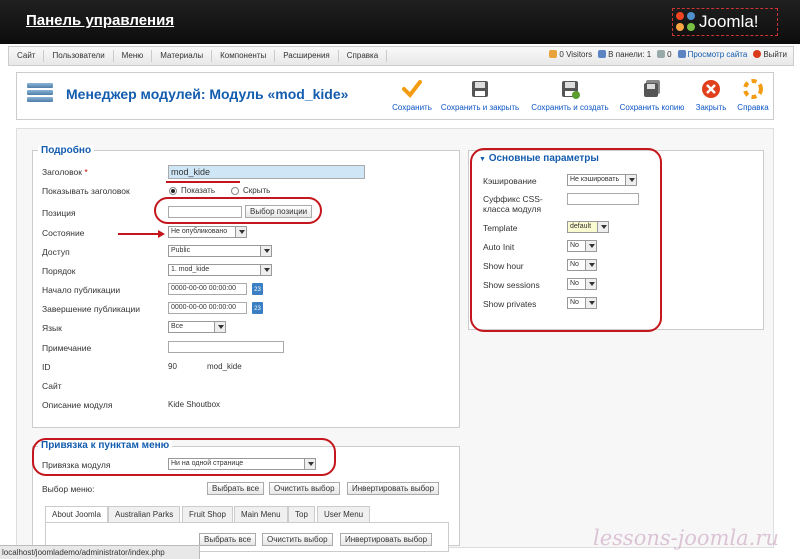 This screenshot has height=559, width=800. I want to click on admin-header: Панель управления Joomla!, so click(400, 22).